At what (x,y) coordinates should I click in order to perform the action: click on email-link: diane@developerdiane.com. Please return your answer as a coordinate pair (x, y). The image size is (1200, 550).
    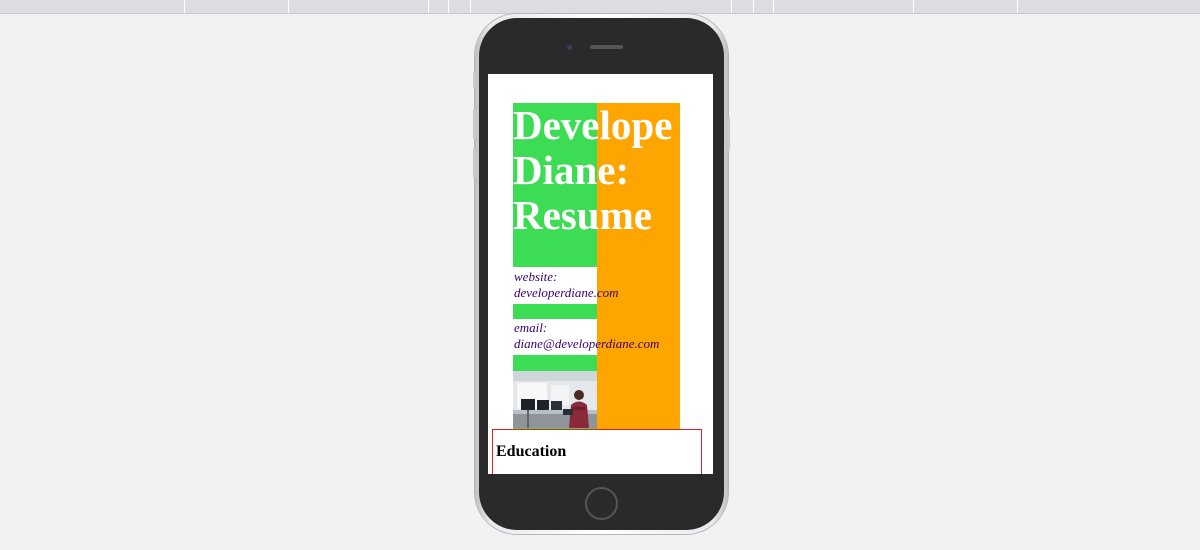
    Looking at the image, I should click on (586, 343).